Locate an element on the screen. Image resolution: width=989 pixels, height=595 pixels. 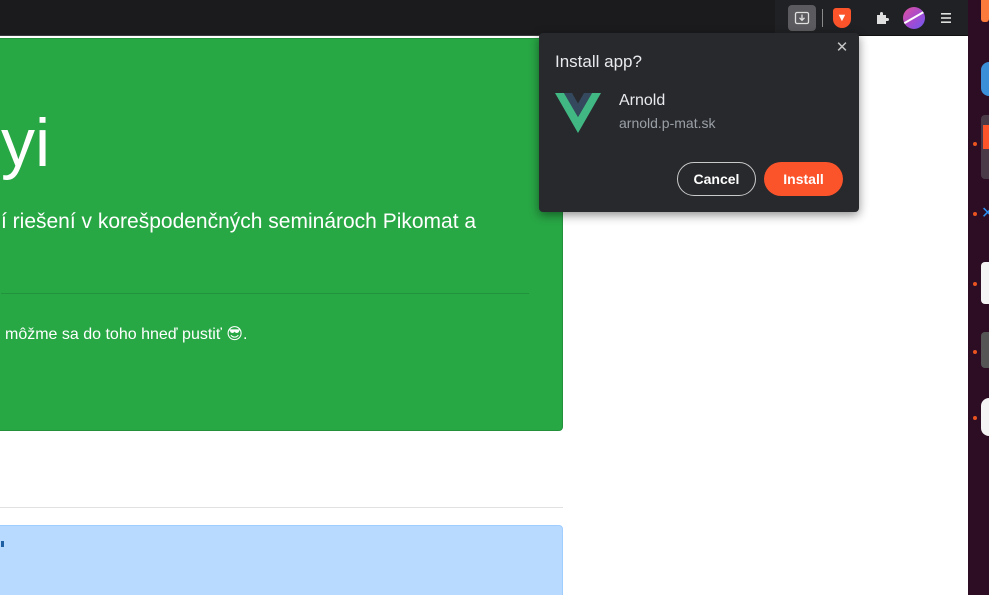
install-app-icon is located at coordinates (802, 18).